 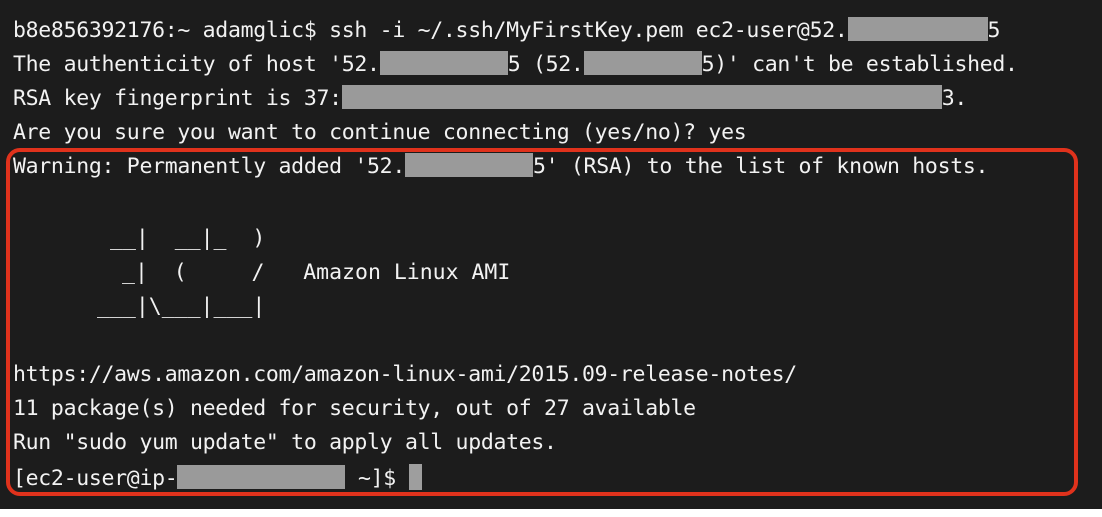 I want to click on ssh-command-suffix: 5, so click(x=994, y=30).